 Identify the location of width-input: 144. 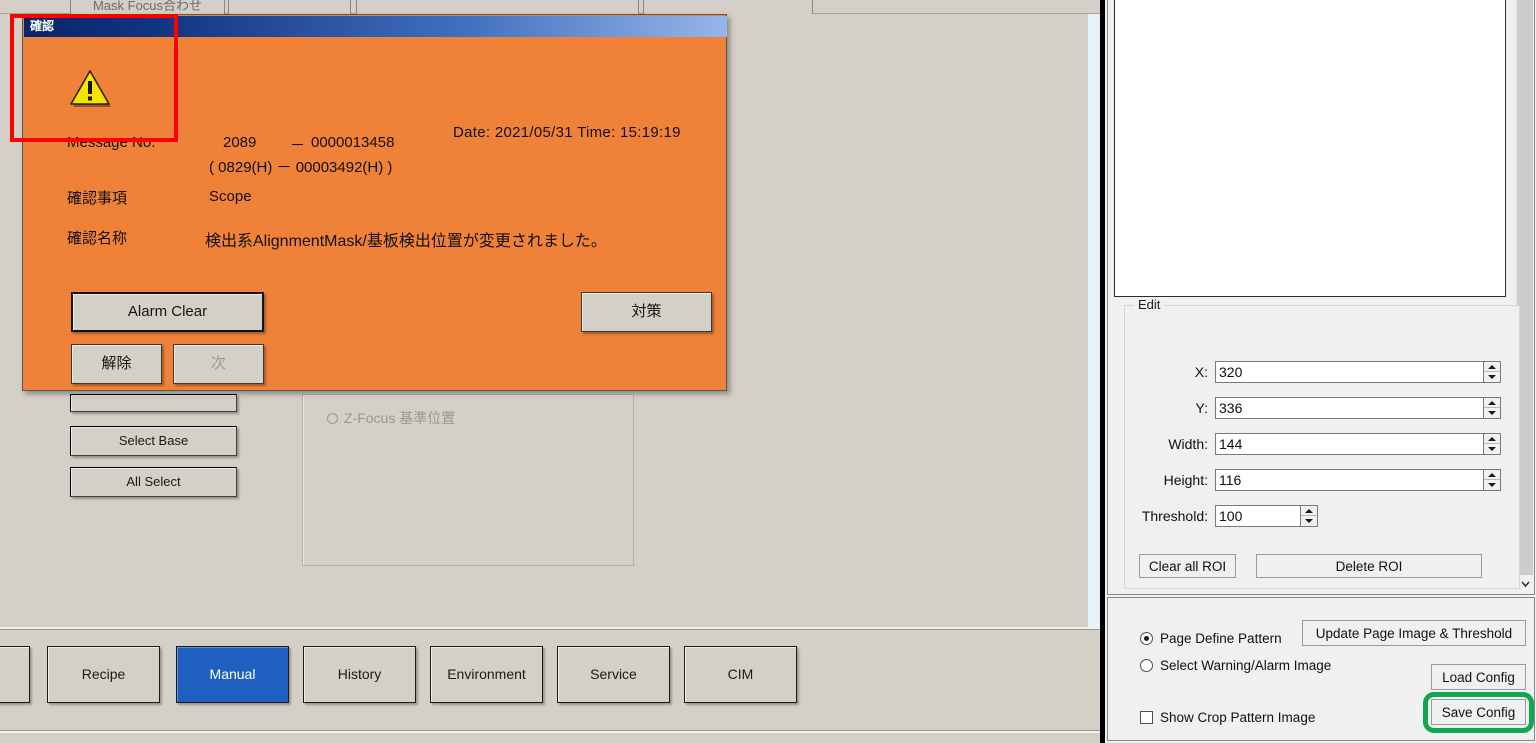
(1349, 444).